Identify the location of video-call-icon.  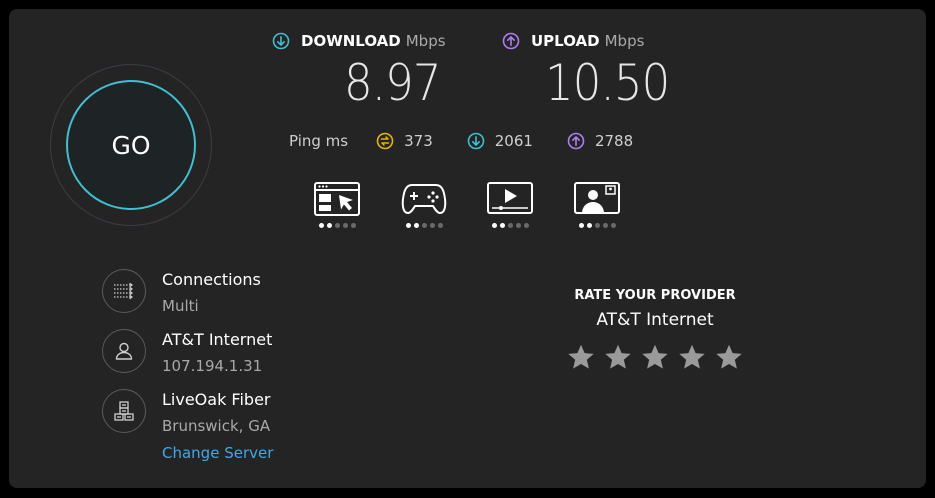
(597, 198).